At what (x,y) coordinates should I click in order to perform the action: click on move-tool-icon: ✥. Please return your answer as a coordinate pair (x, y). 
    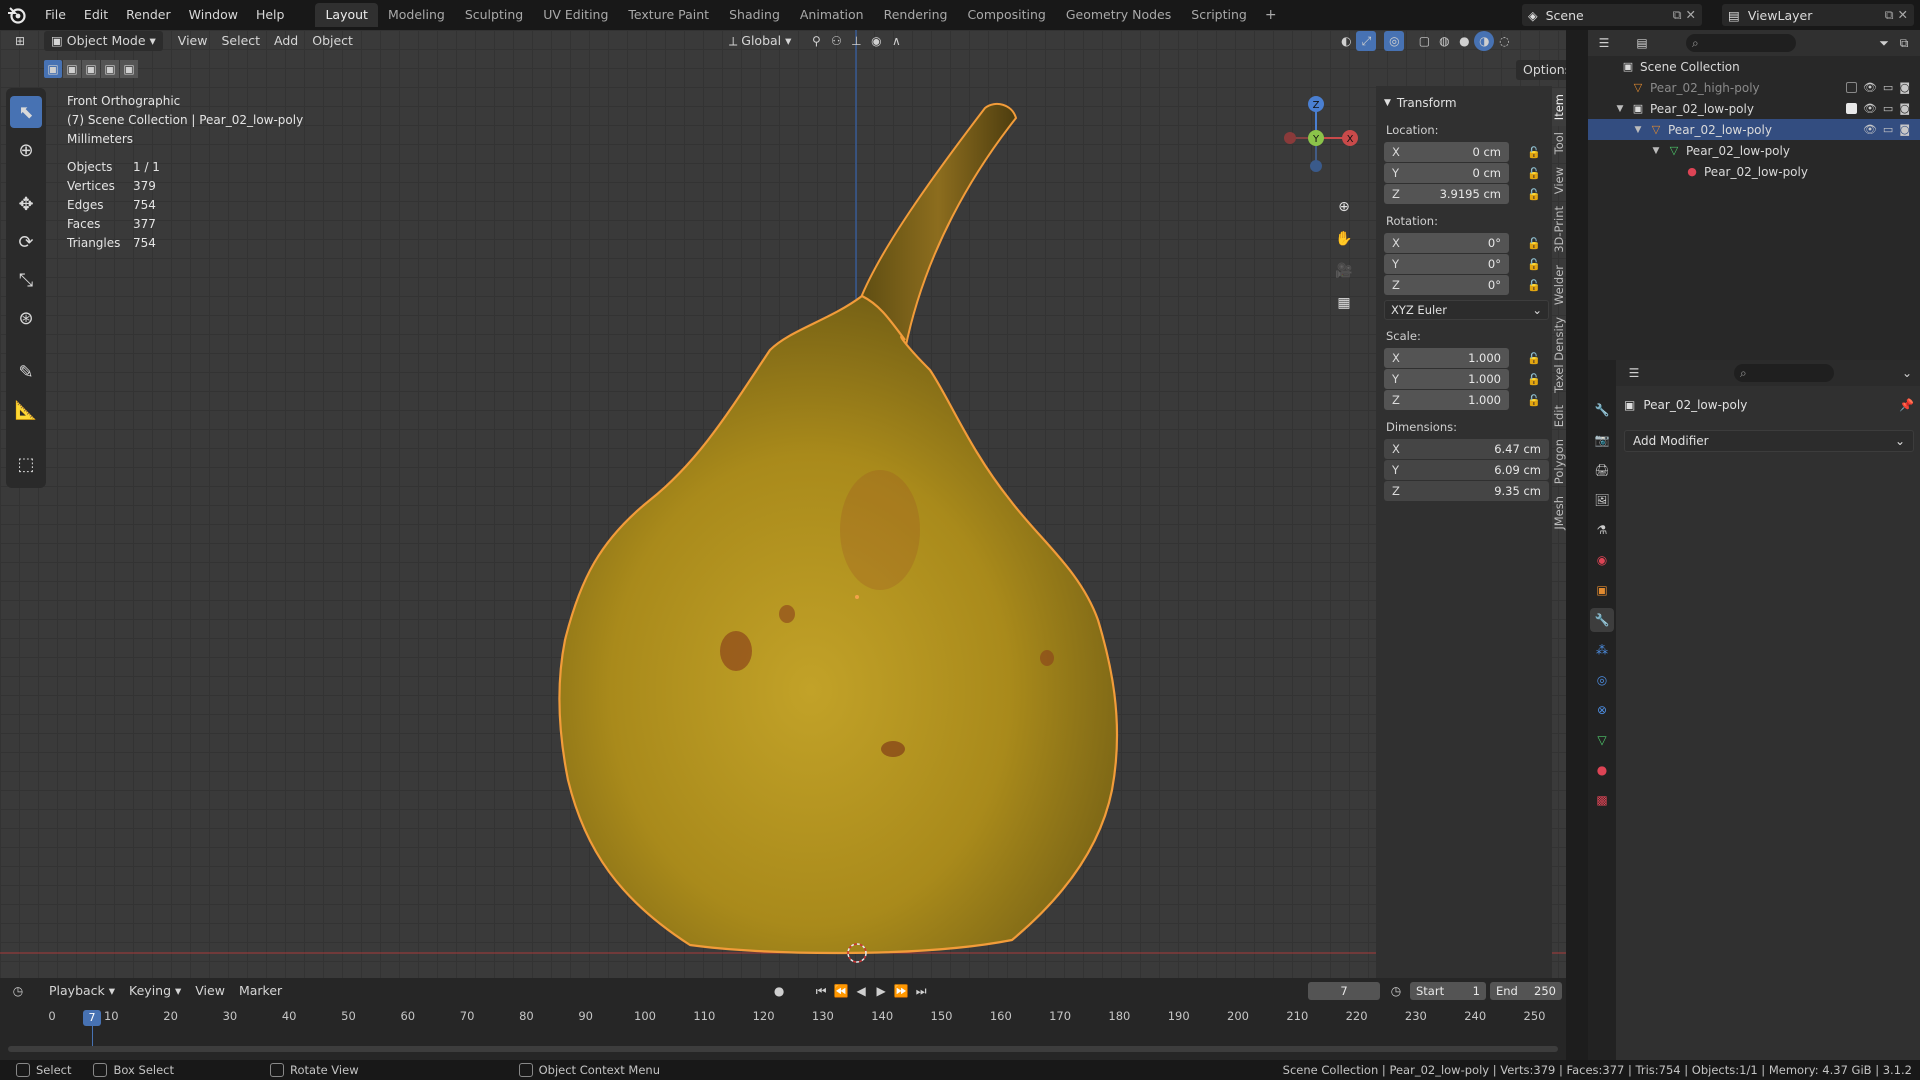
    Looking at the image, I should click on (26, 204).